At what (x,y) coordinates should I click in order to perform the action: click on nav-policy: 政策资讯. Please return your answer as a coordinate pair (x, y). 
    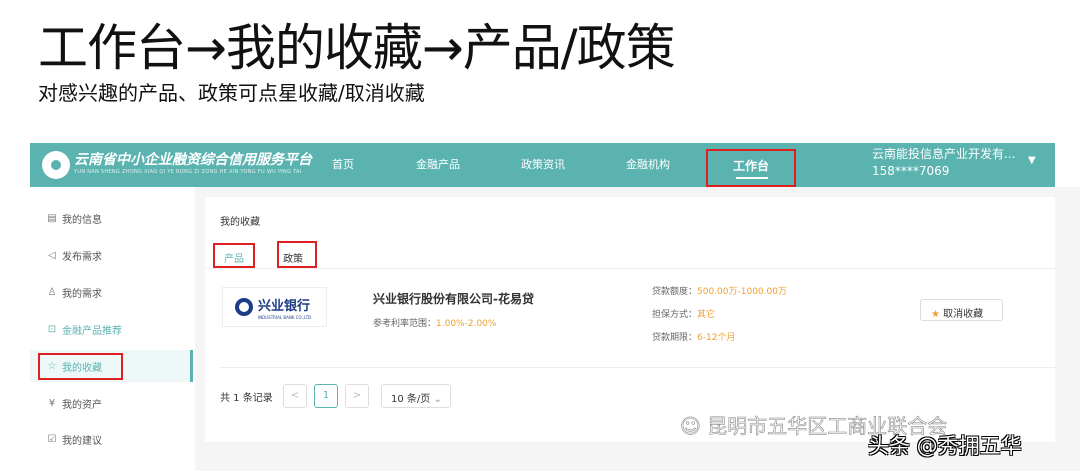
    Looking at the image, I should click on (543, 164).